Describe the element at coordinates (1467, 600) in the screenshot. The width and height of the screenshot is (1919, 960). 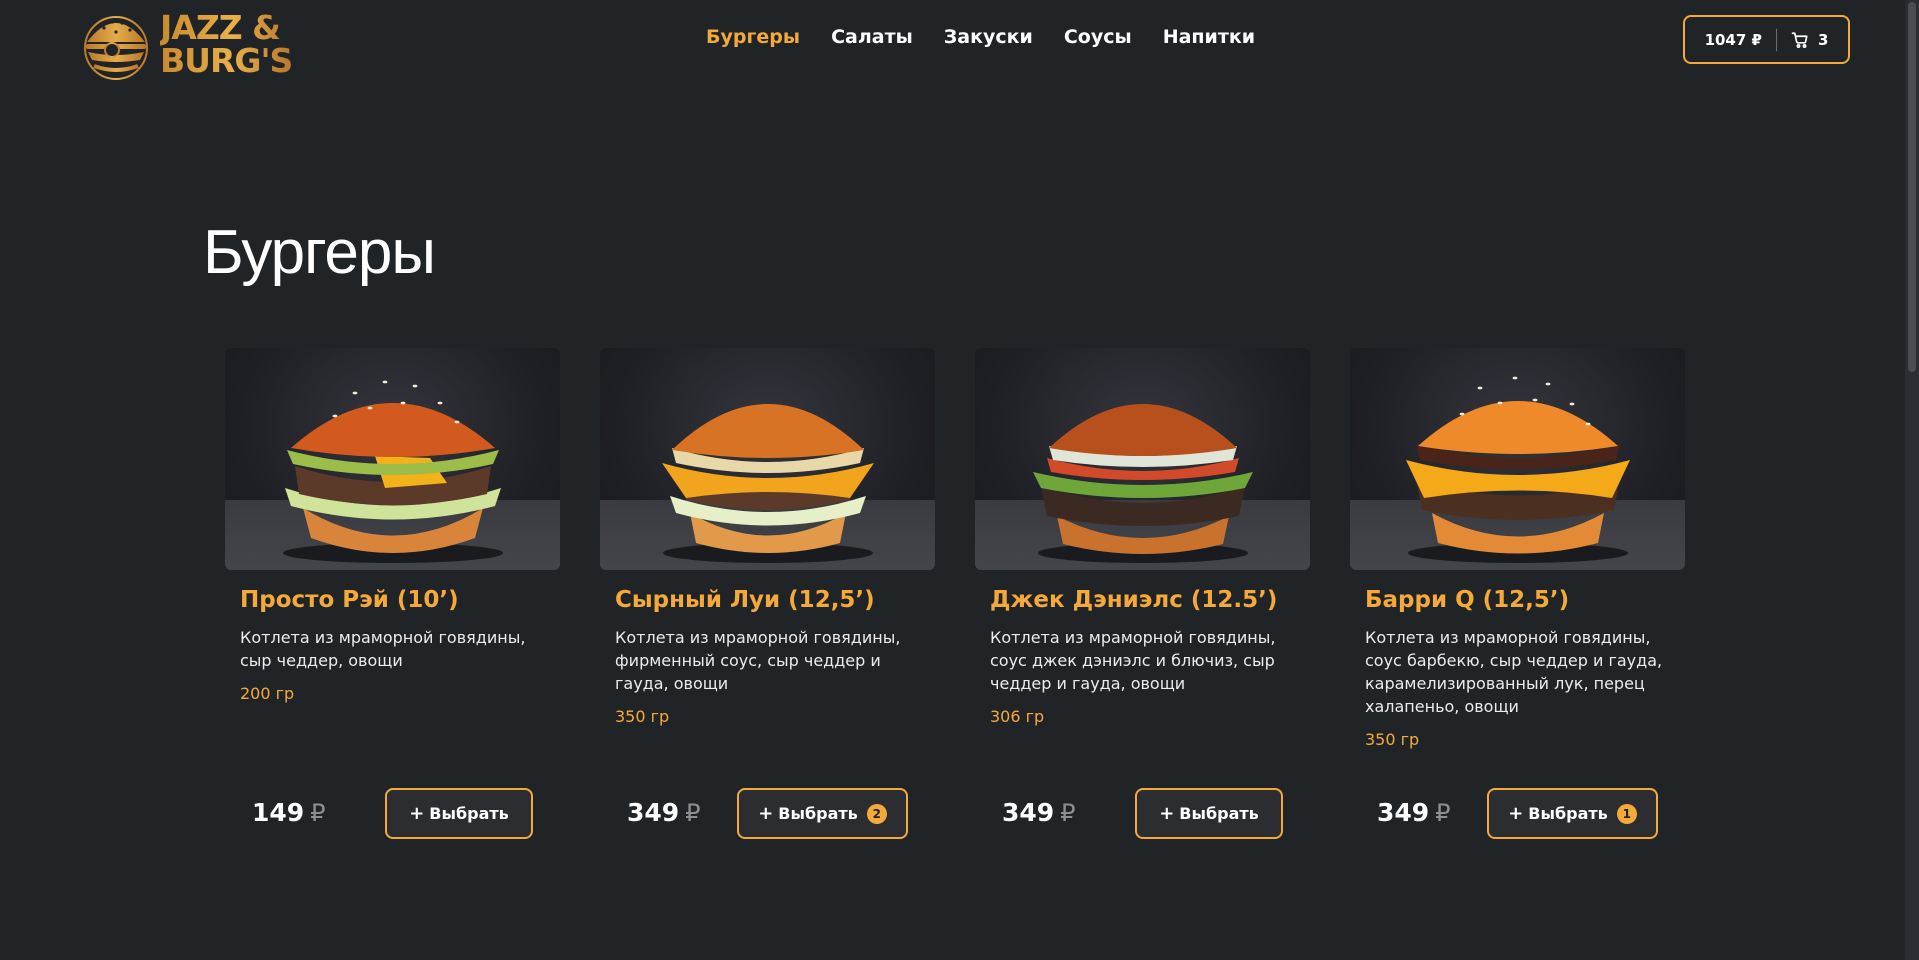
I see `product-name: Барри Q (12,5’)` at that location.